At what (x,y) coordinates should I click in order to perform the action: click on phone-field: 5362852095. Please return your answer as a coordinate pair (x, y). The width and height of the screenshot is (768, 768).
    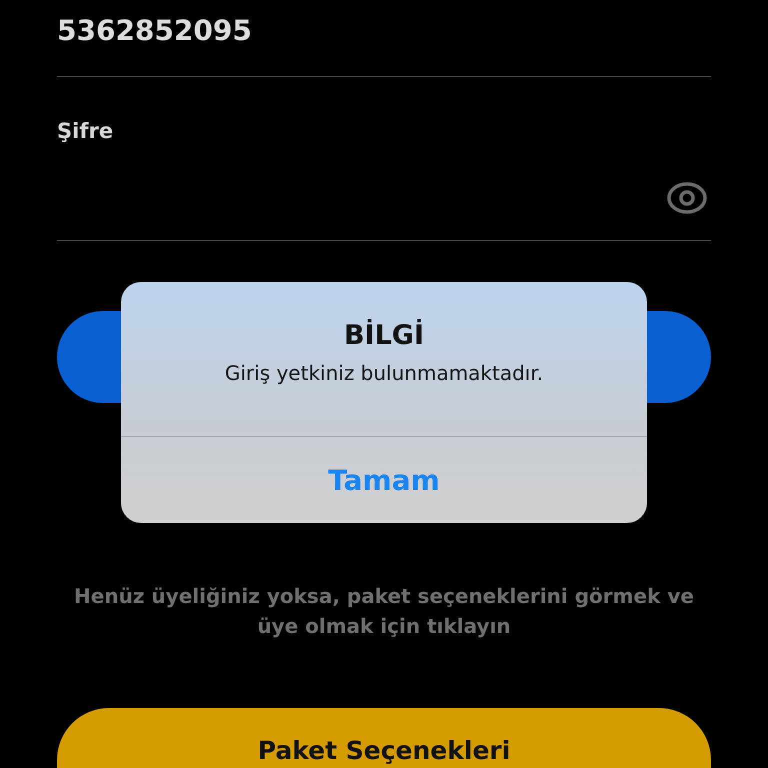
    Looking at the image, I should click on (207, 30).